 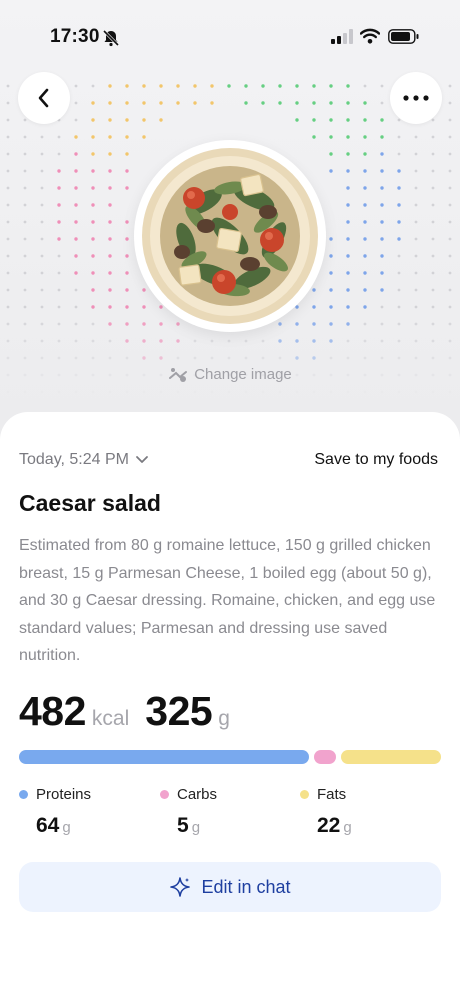 I want to click on entry-meta-row: Today, 5:24 PM Save to my foods, so click(x=228, y=460).